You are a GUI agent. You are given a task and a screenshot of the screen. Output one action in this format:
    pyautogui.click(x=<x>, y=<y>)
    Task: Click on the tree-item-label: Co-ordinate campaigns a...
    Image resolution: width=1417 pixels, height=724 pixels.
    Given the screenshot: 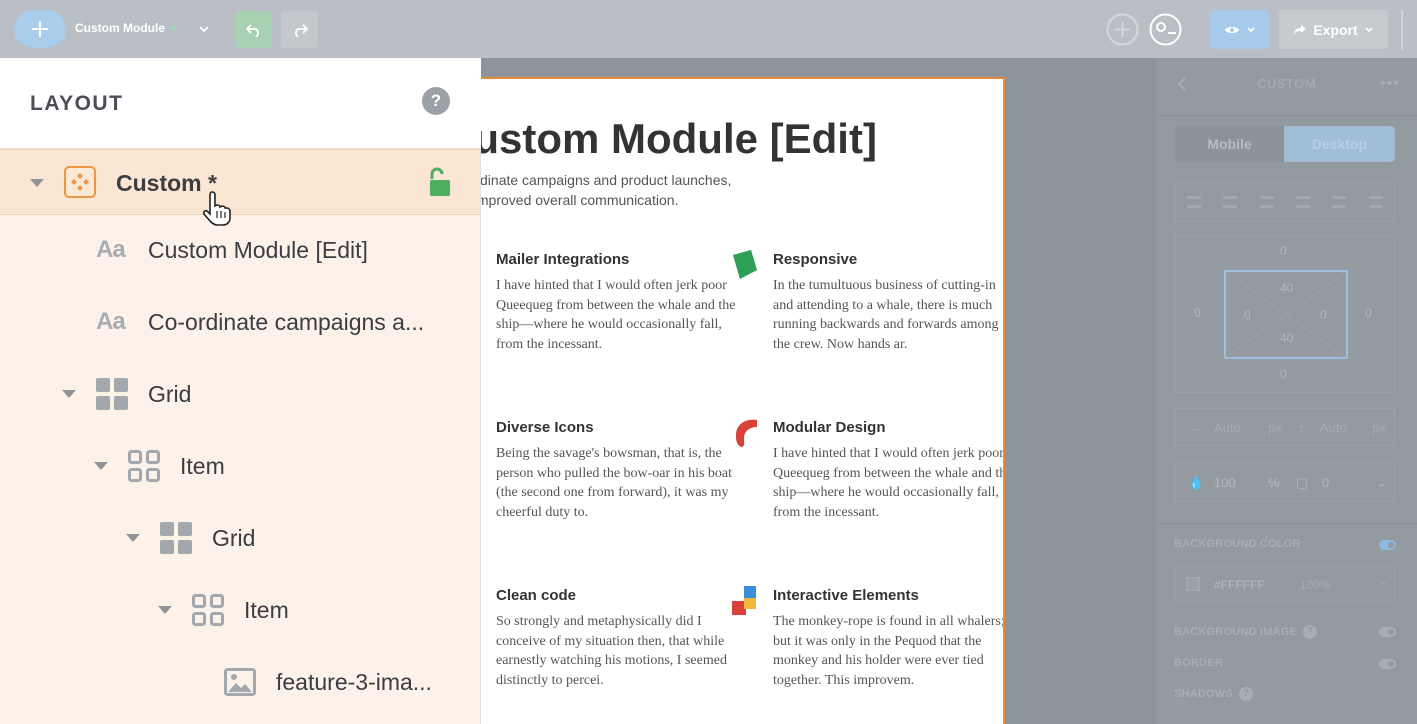 What is the action you would take?
    pyautogui.click(x=286, y=322)
    